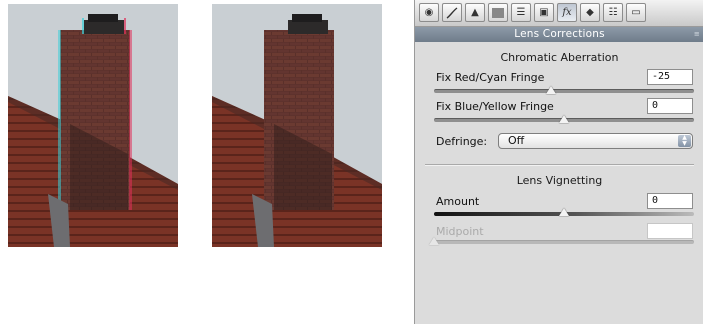  Describe the element at coordinates (516, 140) in the screenshot. I see `defringe-selected-value: Off` at that location.